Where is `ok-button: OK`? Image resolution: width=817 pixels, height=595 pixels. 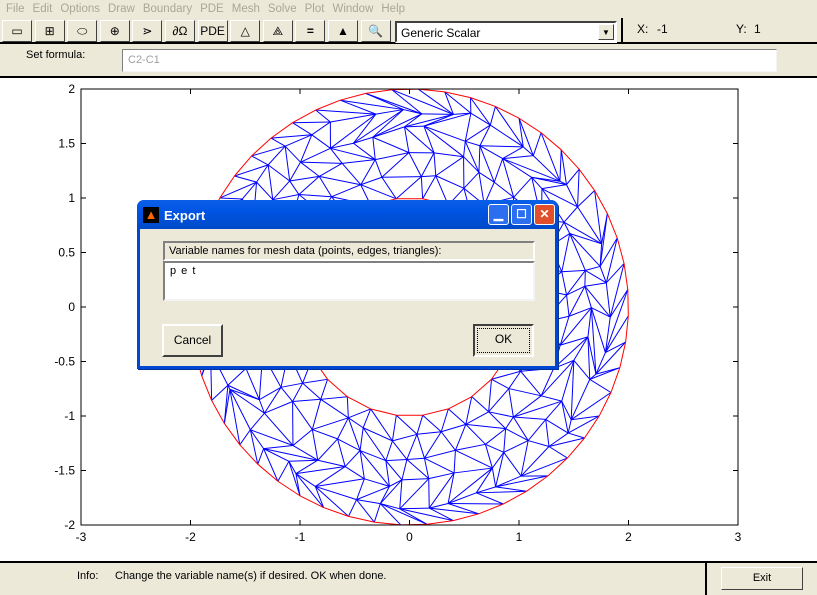 ok-button: OK is located at coordinates (503, 340).